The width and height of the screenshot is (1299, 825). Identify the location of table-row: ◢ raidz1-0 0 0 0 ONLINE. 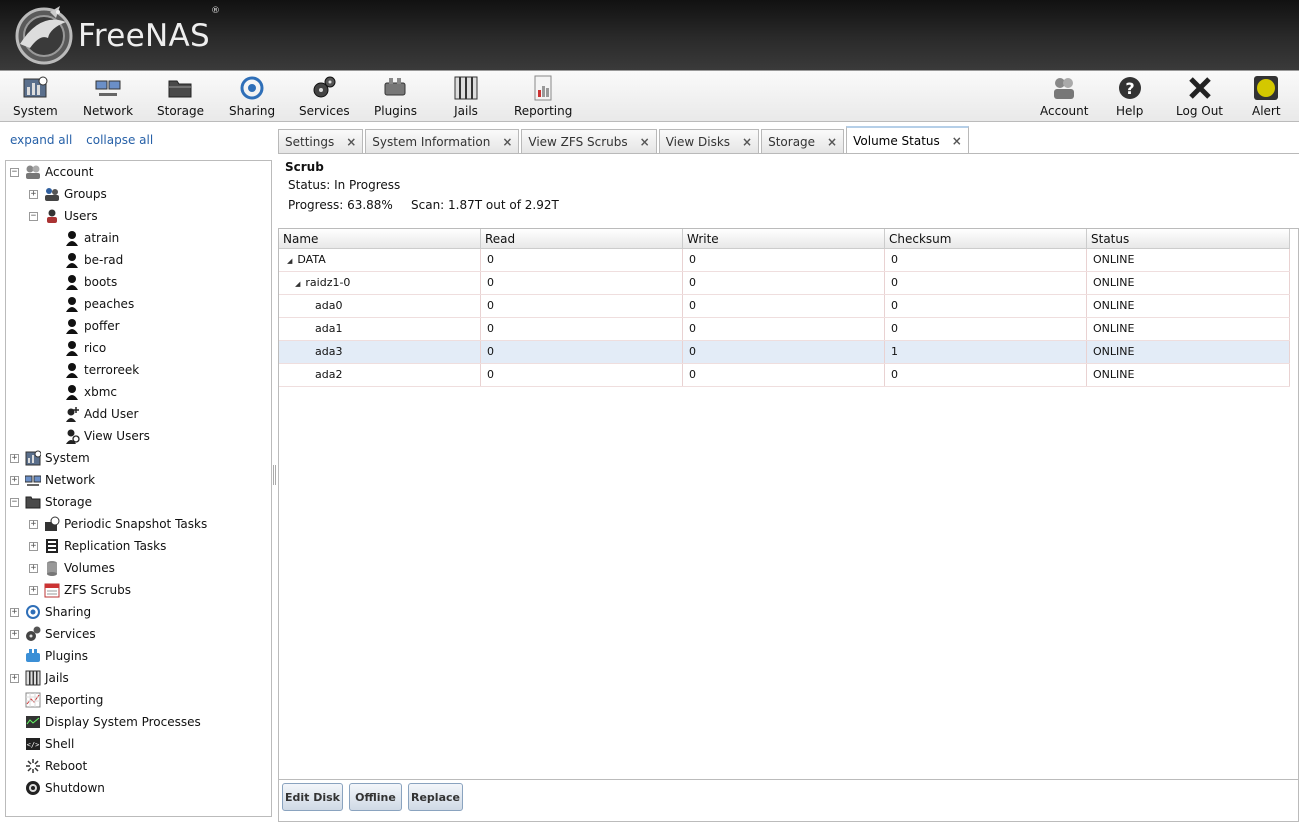
(784, 283).